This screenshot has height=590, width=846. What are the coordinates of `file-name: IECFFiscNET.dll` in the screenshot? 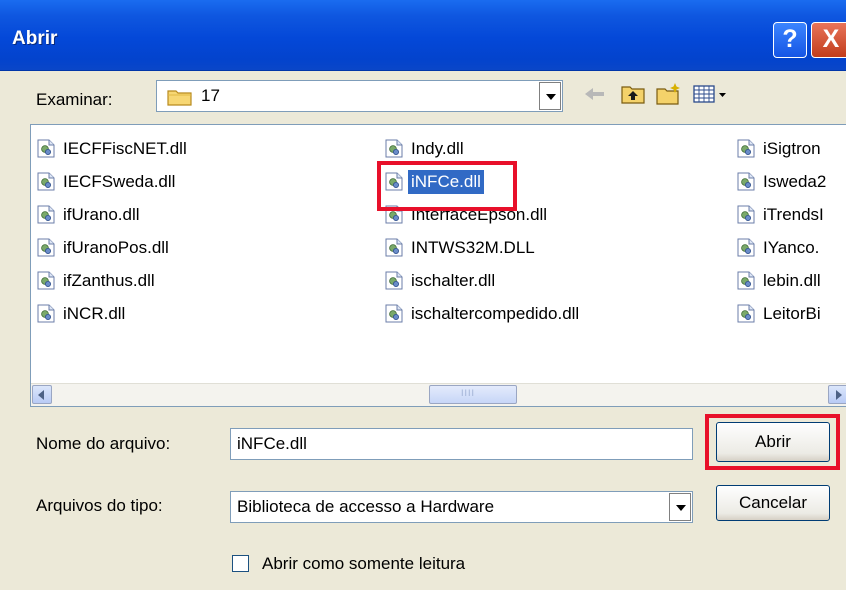 It's located at (125, 148).